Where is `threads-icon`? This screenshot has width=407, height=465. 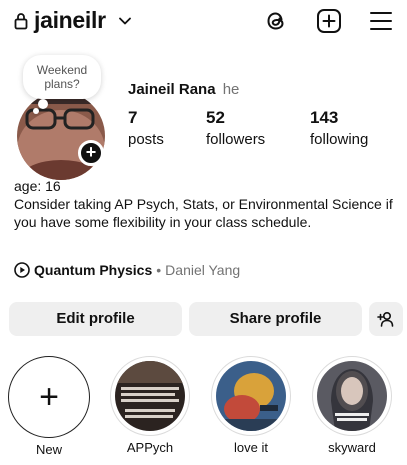 threads-icon is located at coordinates (276, 21).